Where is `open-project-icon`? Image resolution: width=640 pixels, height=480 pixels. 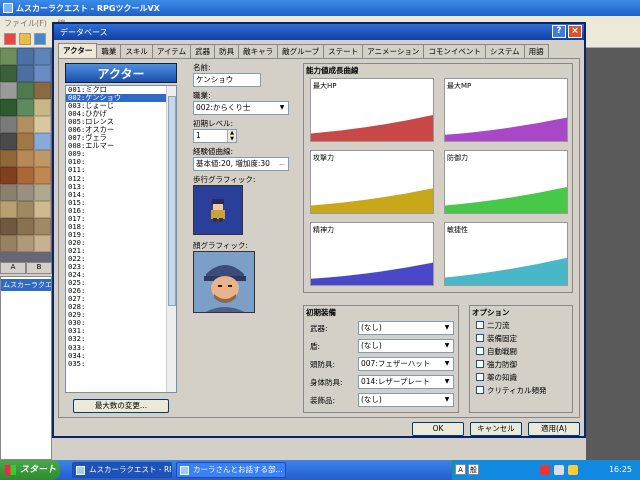 open-project-icon is located at coordinates (25, 39).